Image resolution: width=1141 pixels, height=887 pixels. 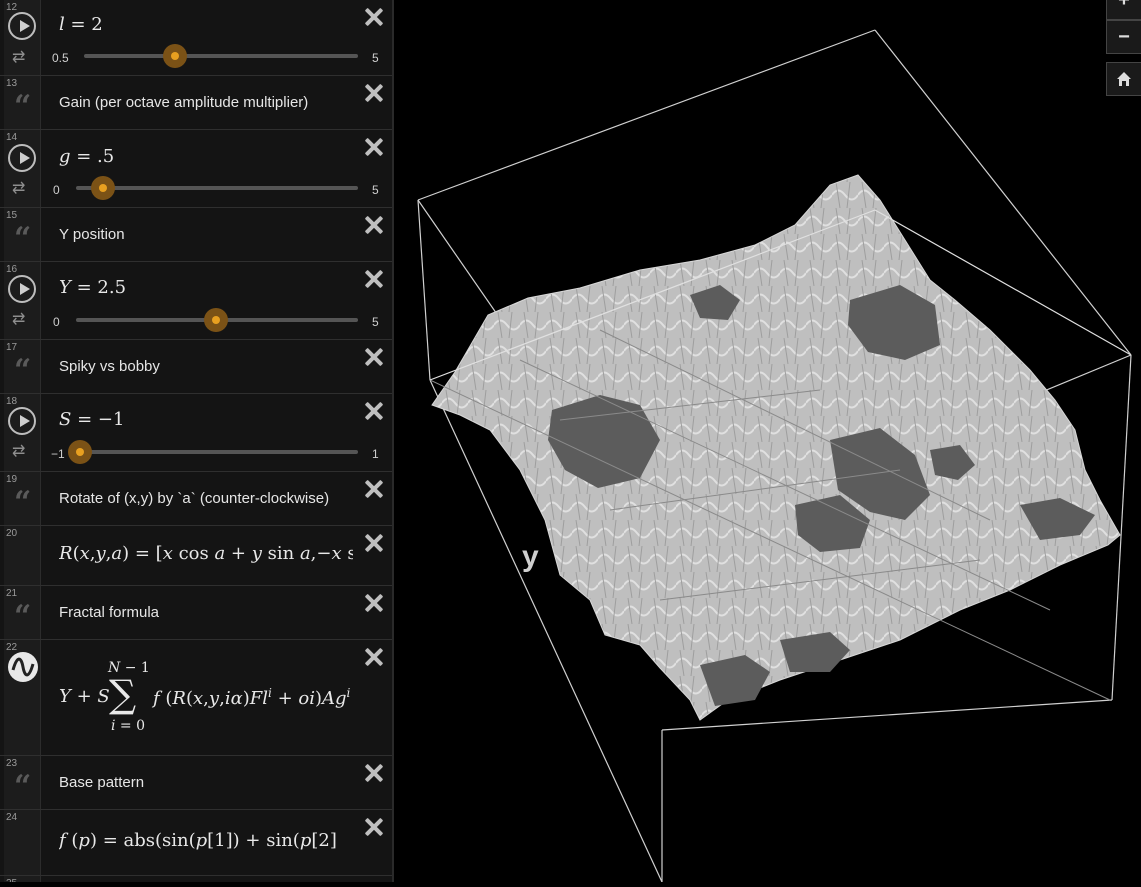 I want to click on note-text: Y position, so click(x=92, y=234).